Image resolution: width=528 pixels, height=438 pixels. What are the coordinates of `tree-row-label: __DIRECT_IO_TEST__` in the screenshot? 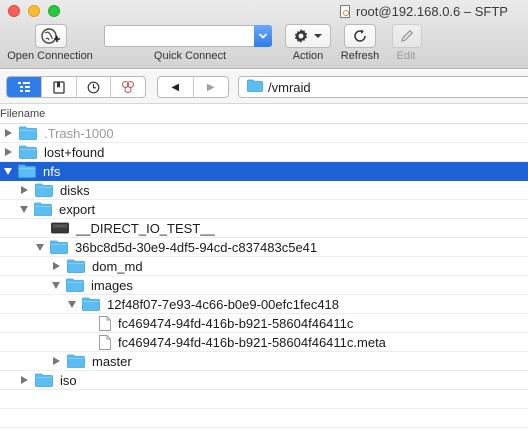 It's located at (145, 228).